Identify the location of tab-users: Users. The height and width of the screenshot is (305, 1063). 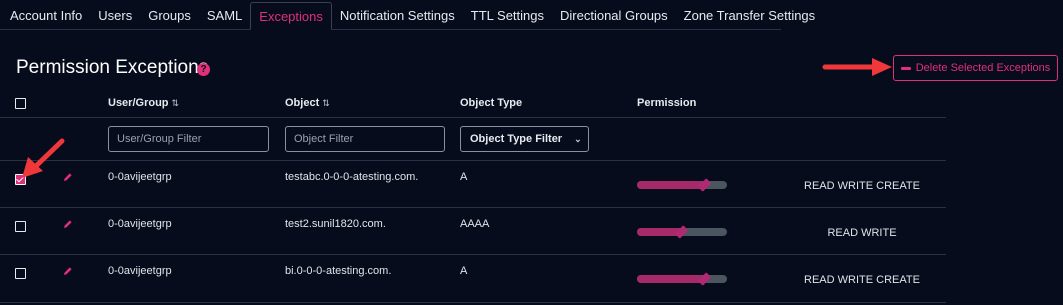
(115, 15).